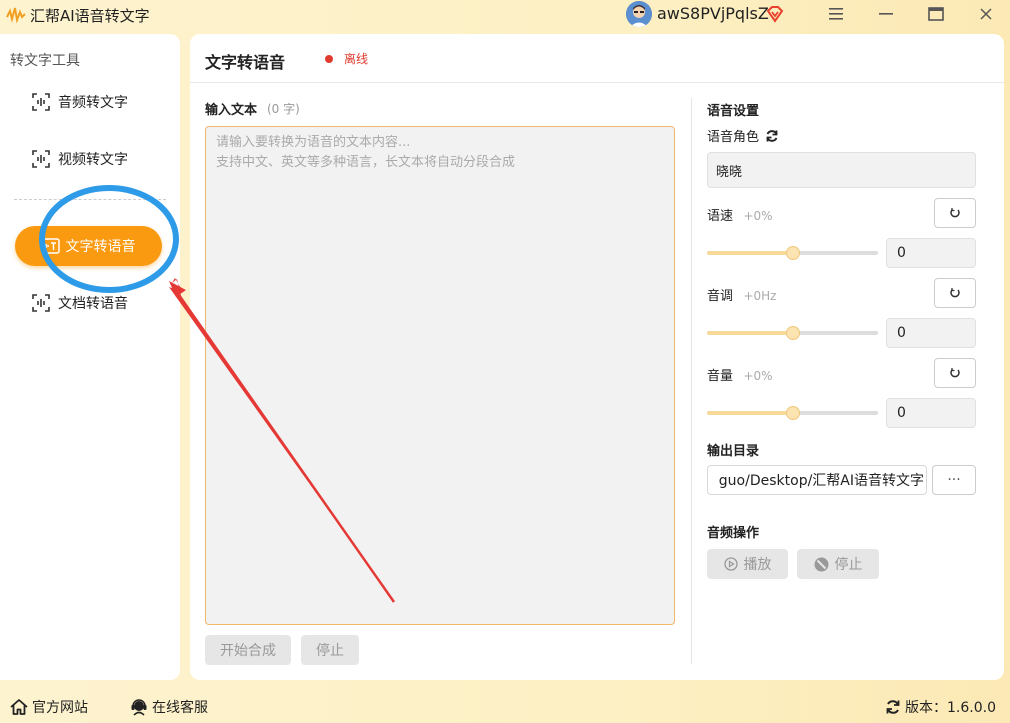 This screenshot has height=723, width=1010. I want to click on sidebar-item-text-to-speech: 文字转语音, so click(88, 246).